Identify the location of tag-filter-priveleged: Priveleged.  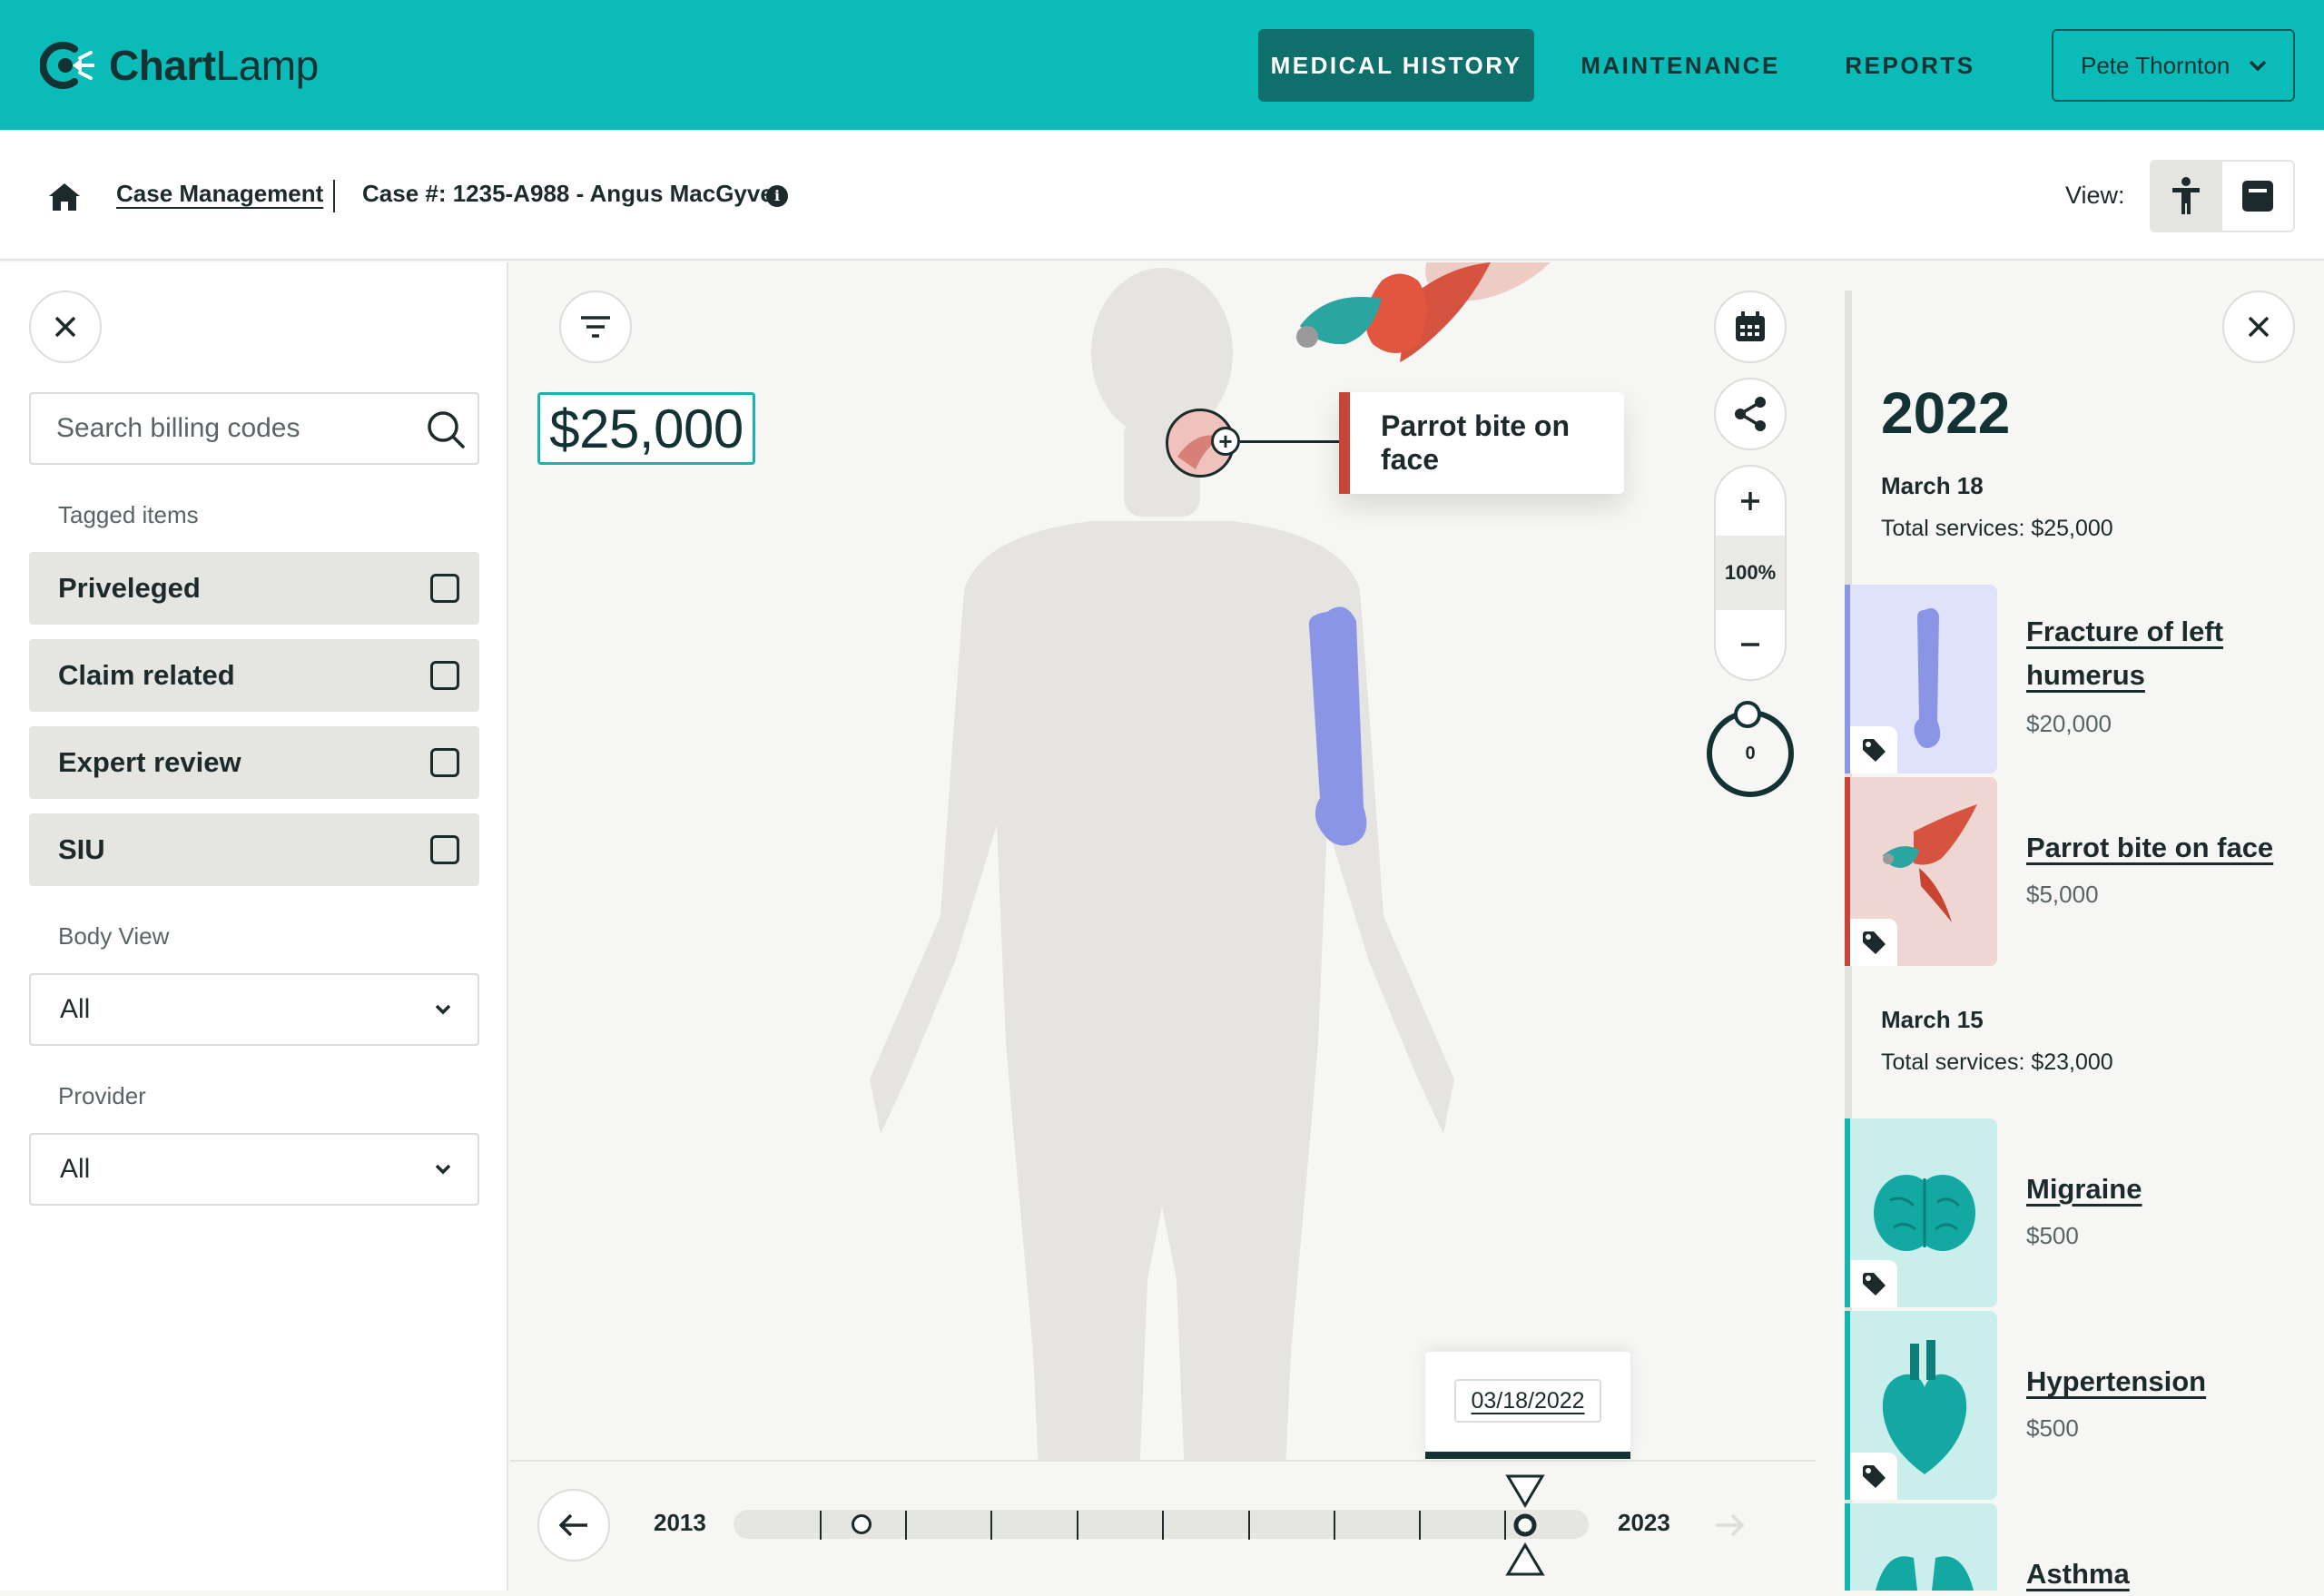
(254, 588).